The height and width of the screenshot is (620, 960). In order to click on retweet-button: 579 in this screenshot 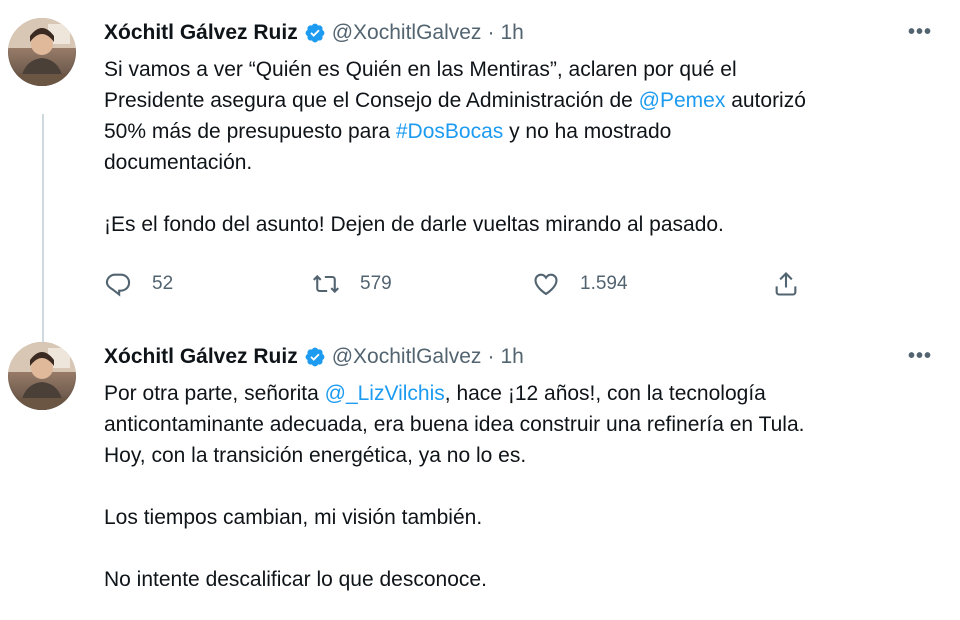, I will do `click(352, 284)`.